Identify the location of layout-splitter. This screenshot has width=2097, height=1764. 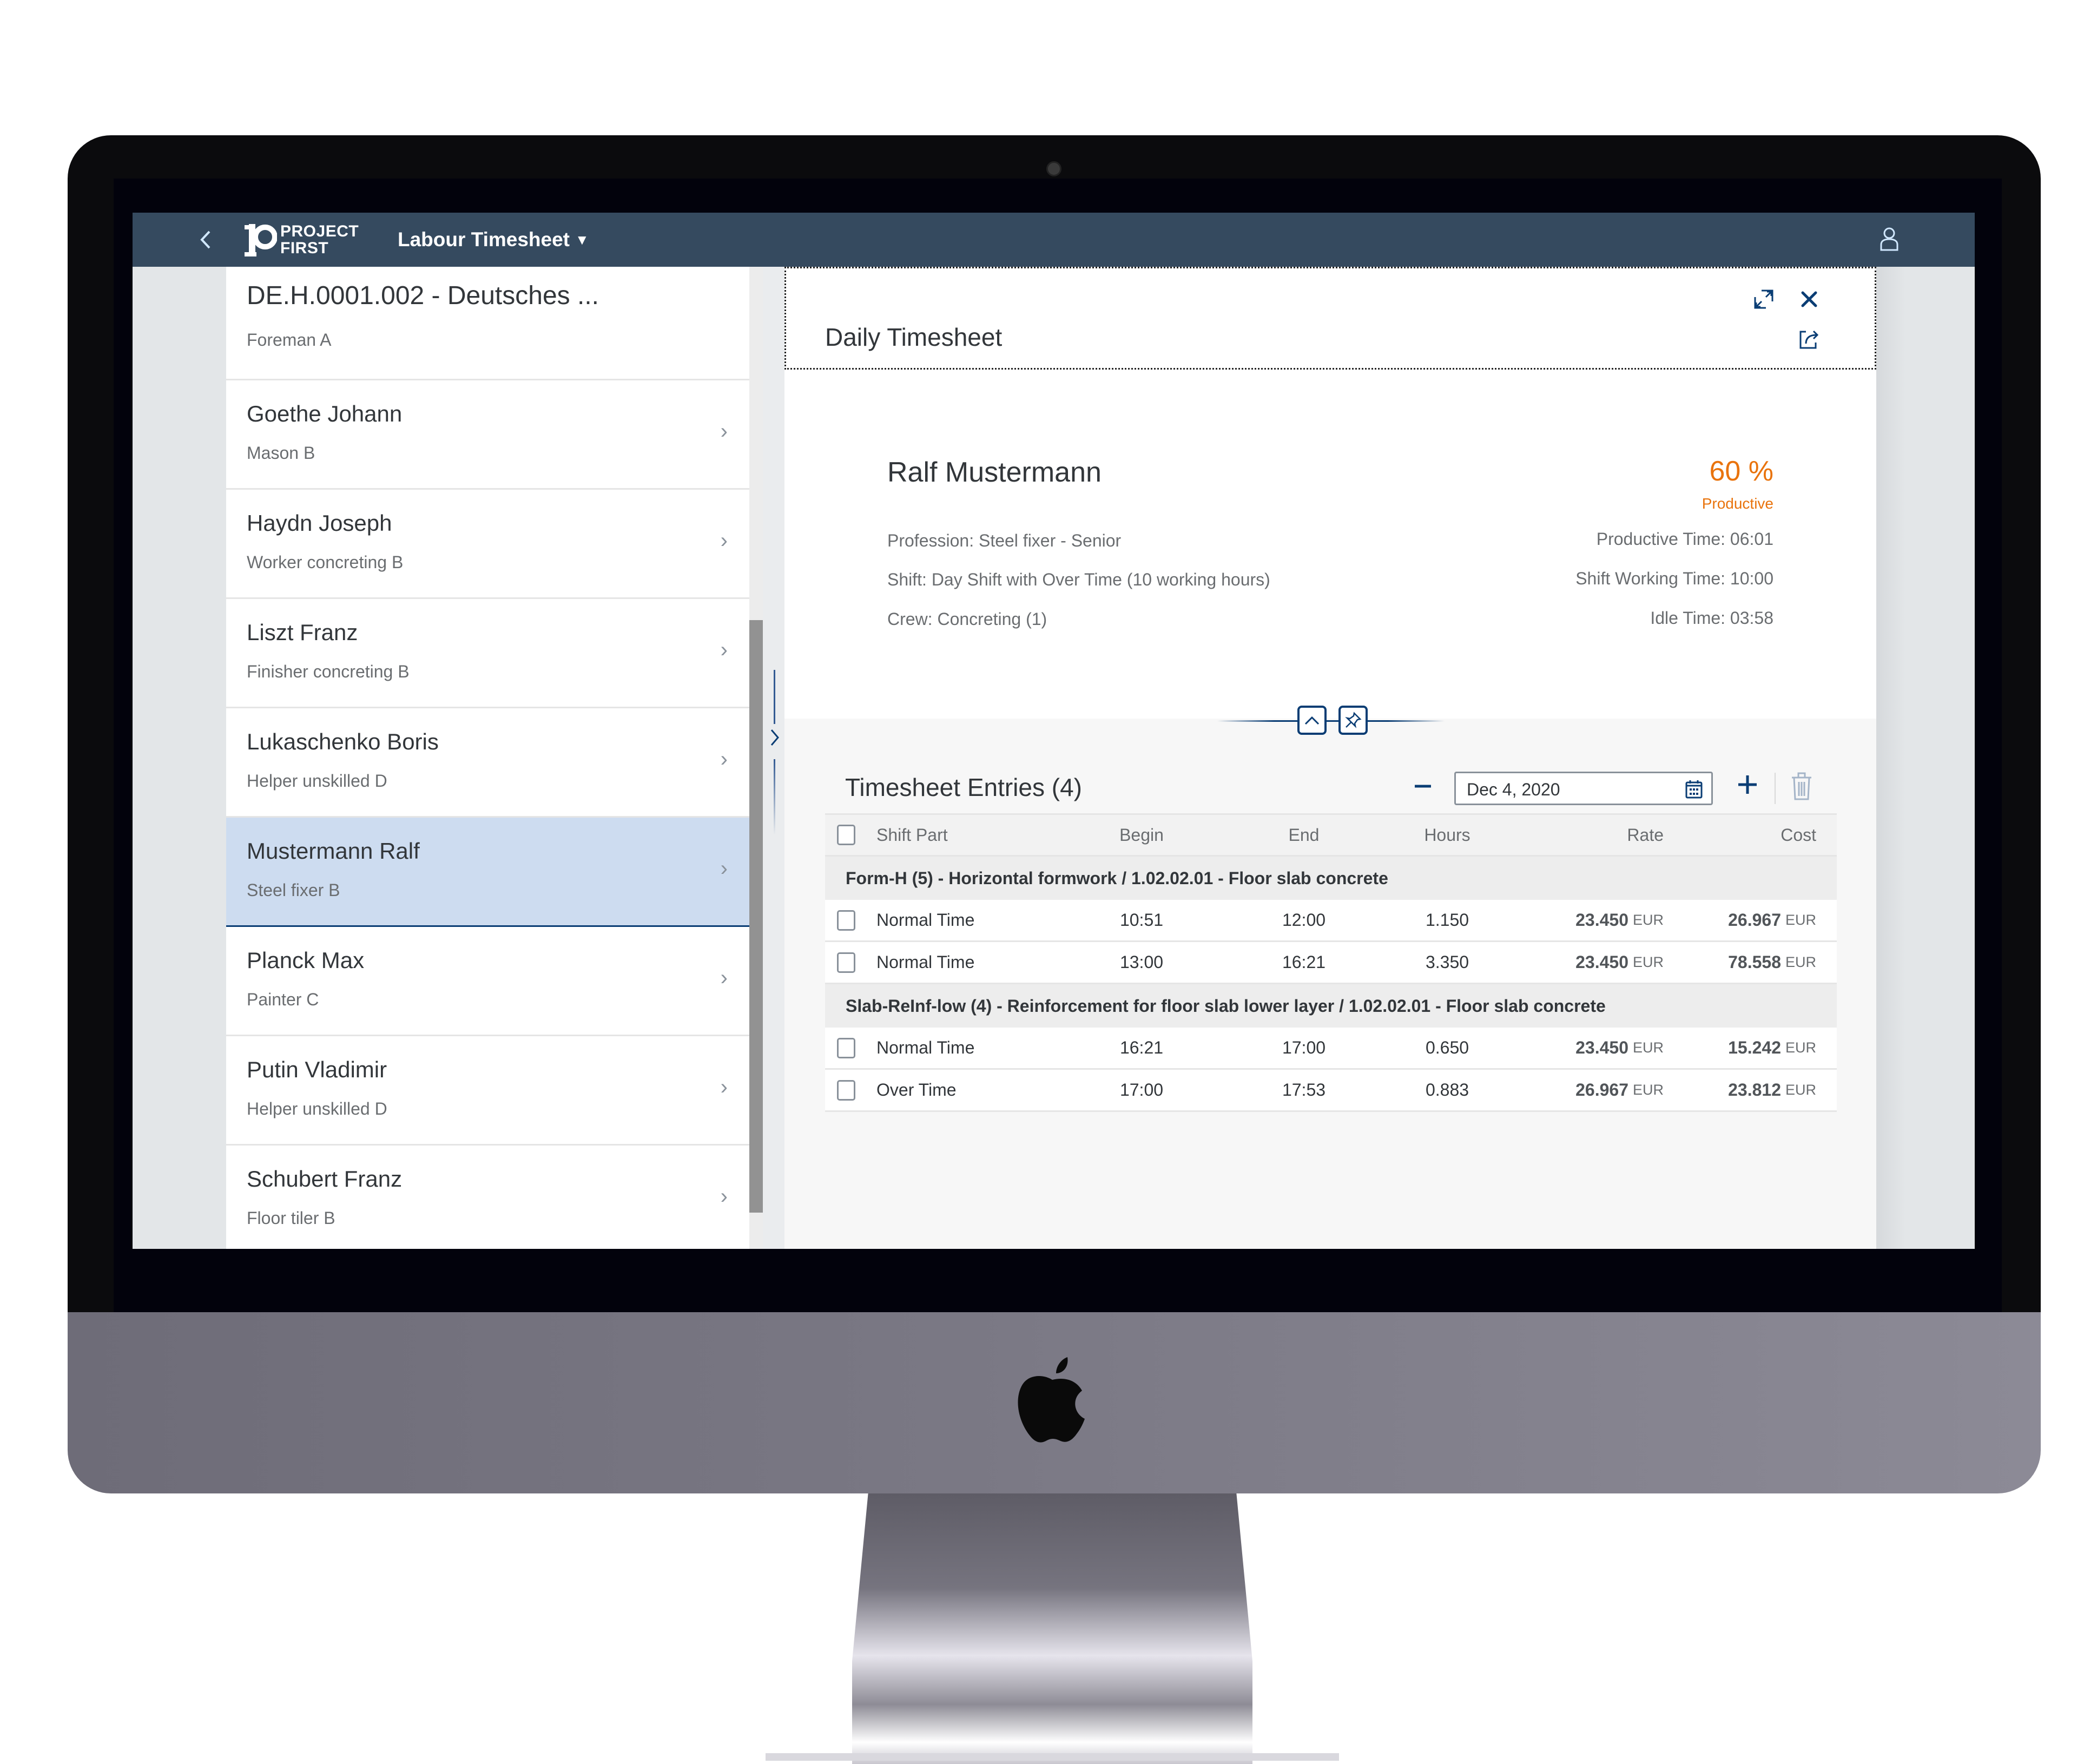
(773, 758).